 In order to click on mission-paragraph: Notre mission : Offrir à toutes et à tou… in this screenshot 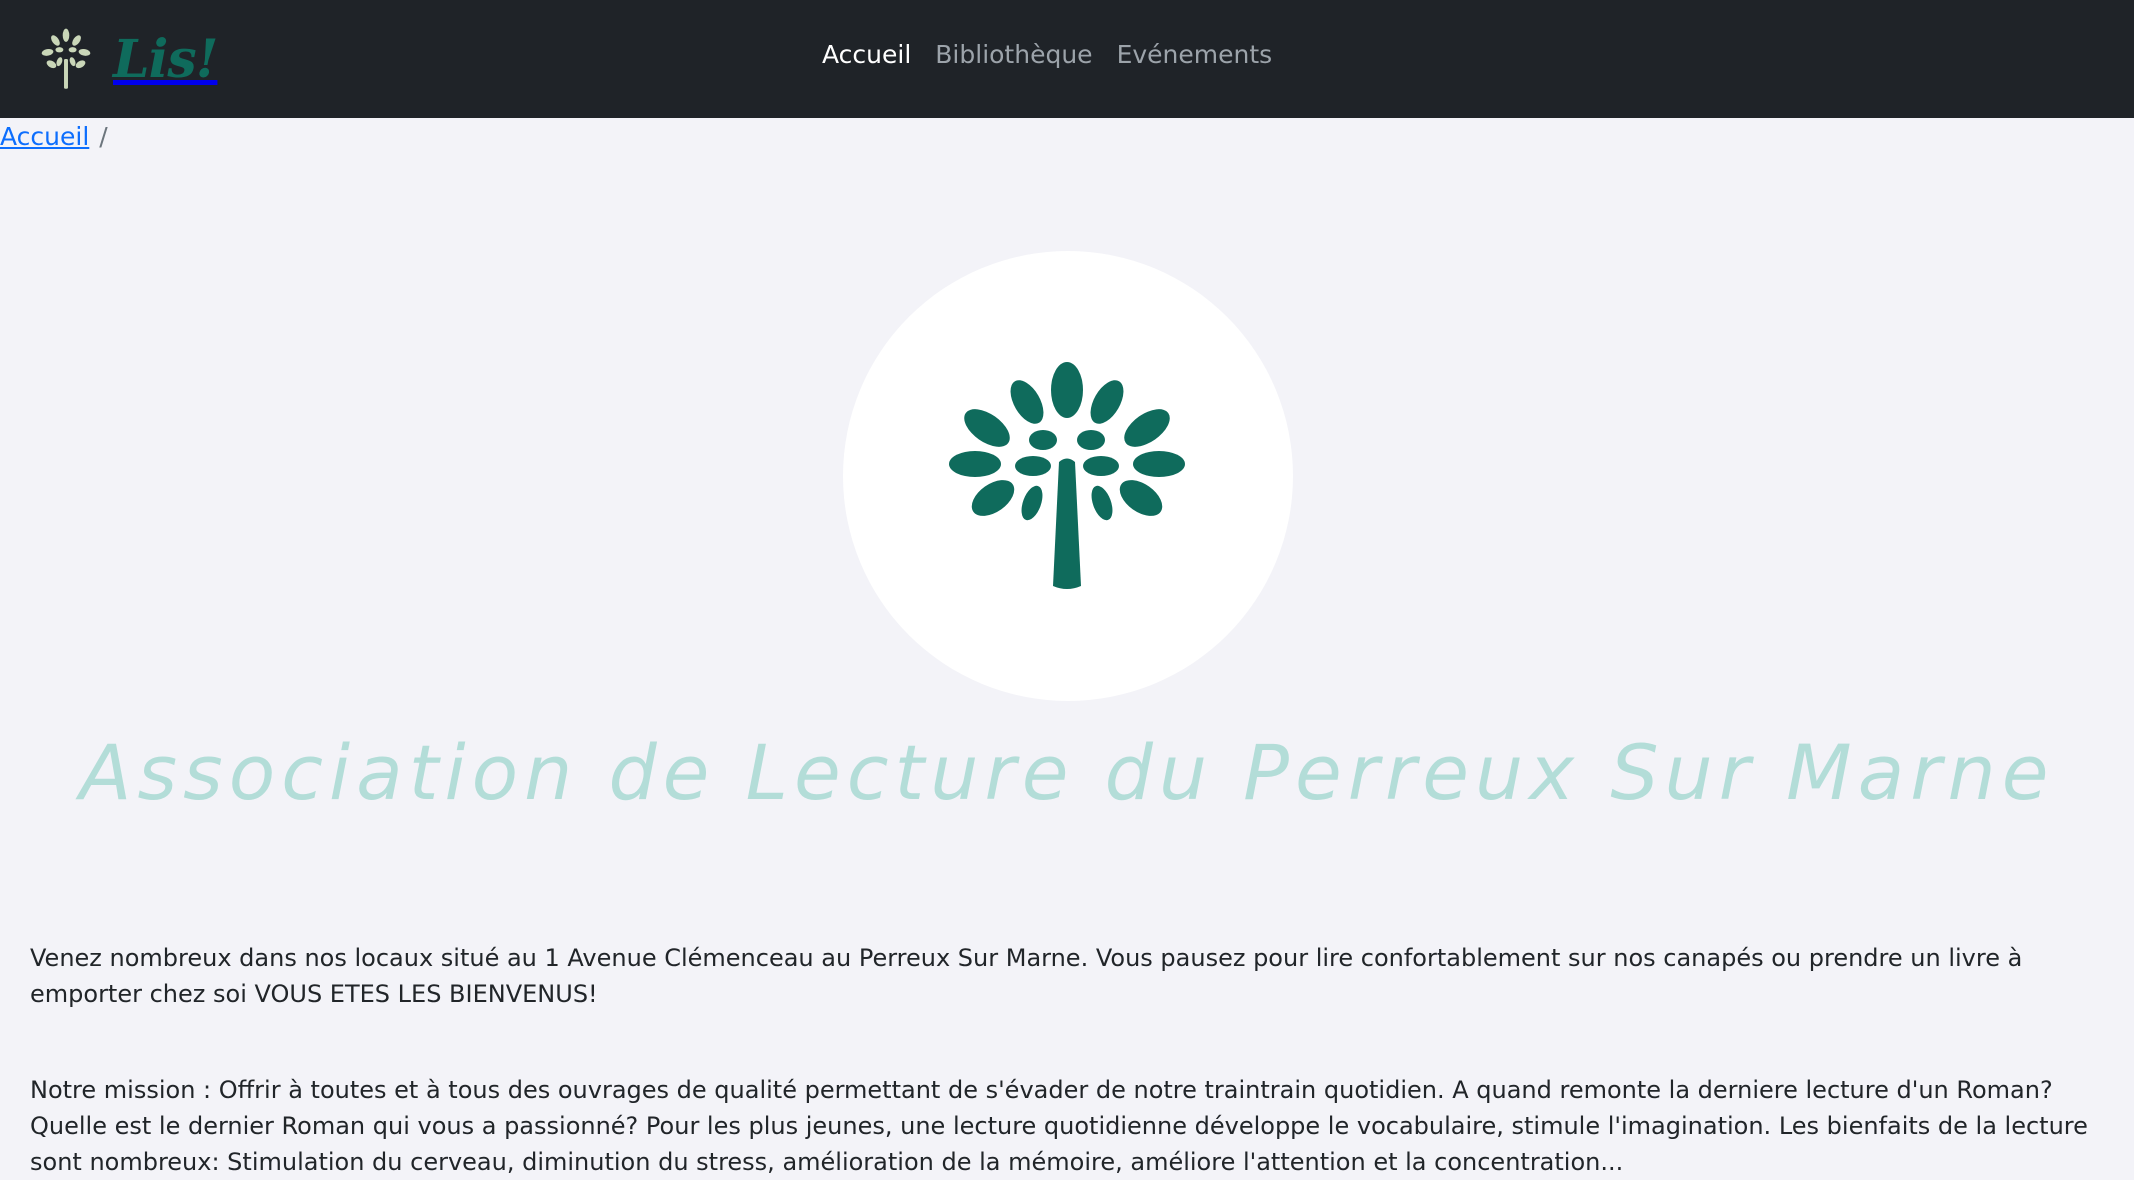, I will do `click(1059, 1126)`.